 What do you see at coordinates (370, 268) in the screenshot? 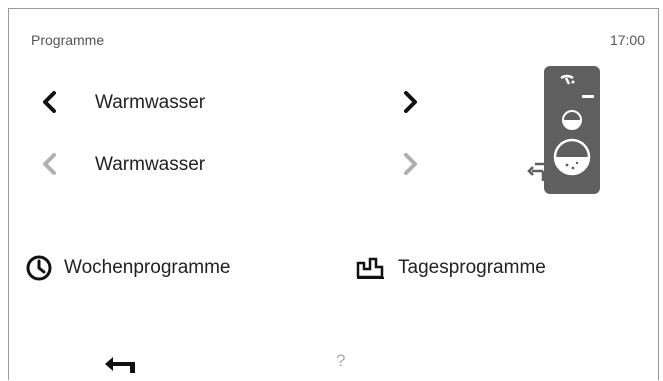
I see `day-profile-icon` at bounding box center [370, 268].